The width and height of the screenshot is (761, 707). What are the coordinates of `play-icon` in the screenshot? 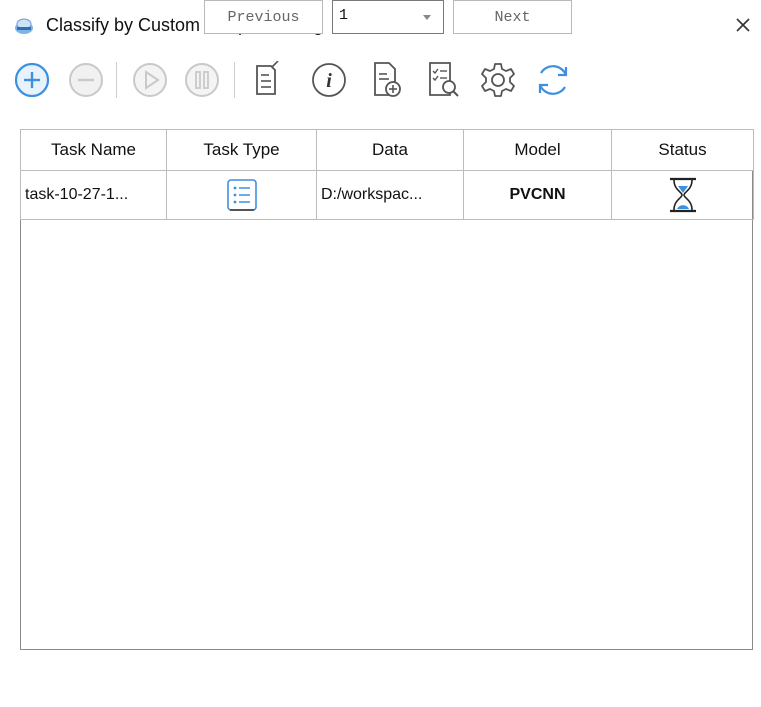 It's located at (150, 80).